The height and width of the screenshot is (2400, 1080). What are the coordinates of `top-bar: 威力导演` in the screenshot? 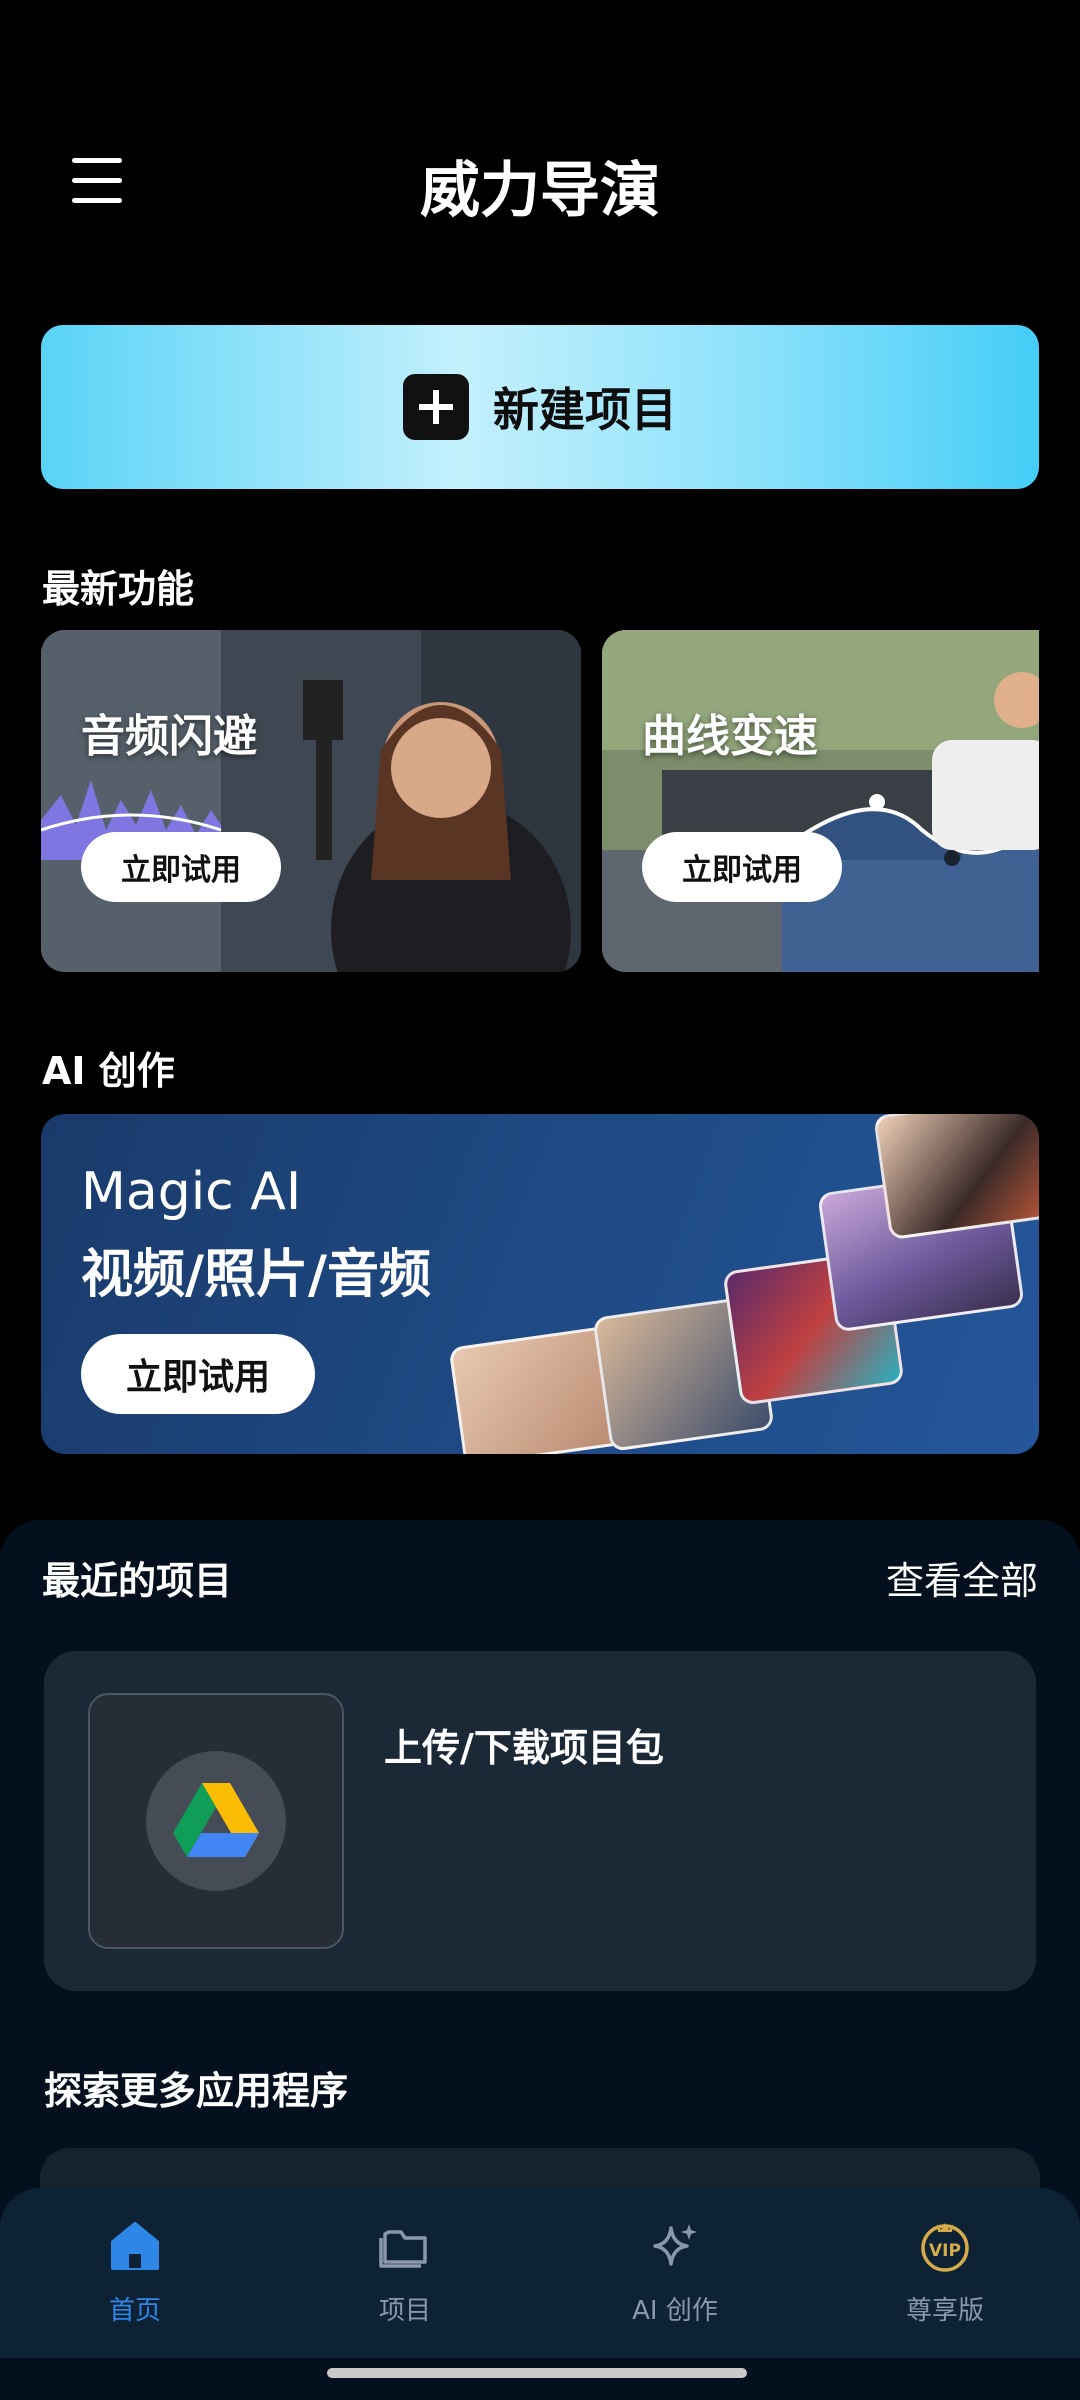 It's located at (540, 180).